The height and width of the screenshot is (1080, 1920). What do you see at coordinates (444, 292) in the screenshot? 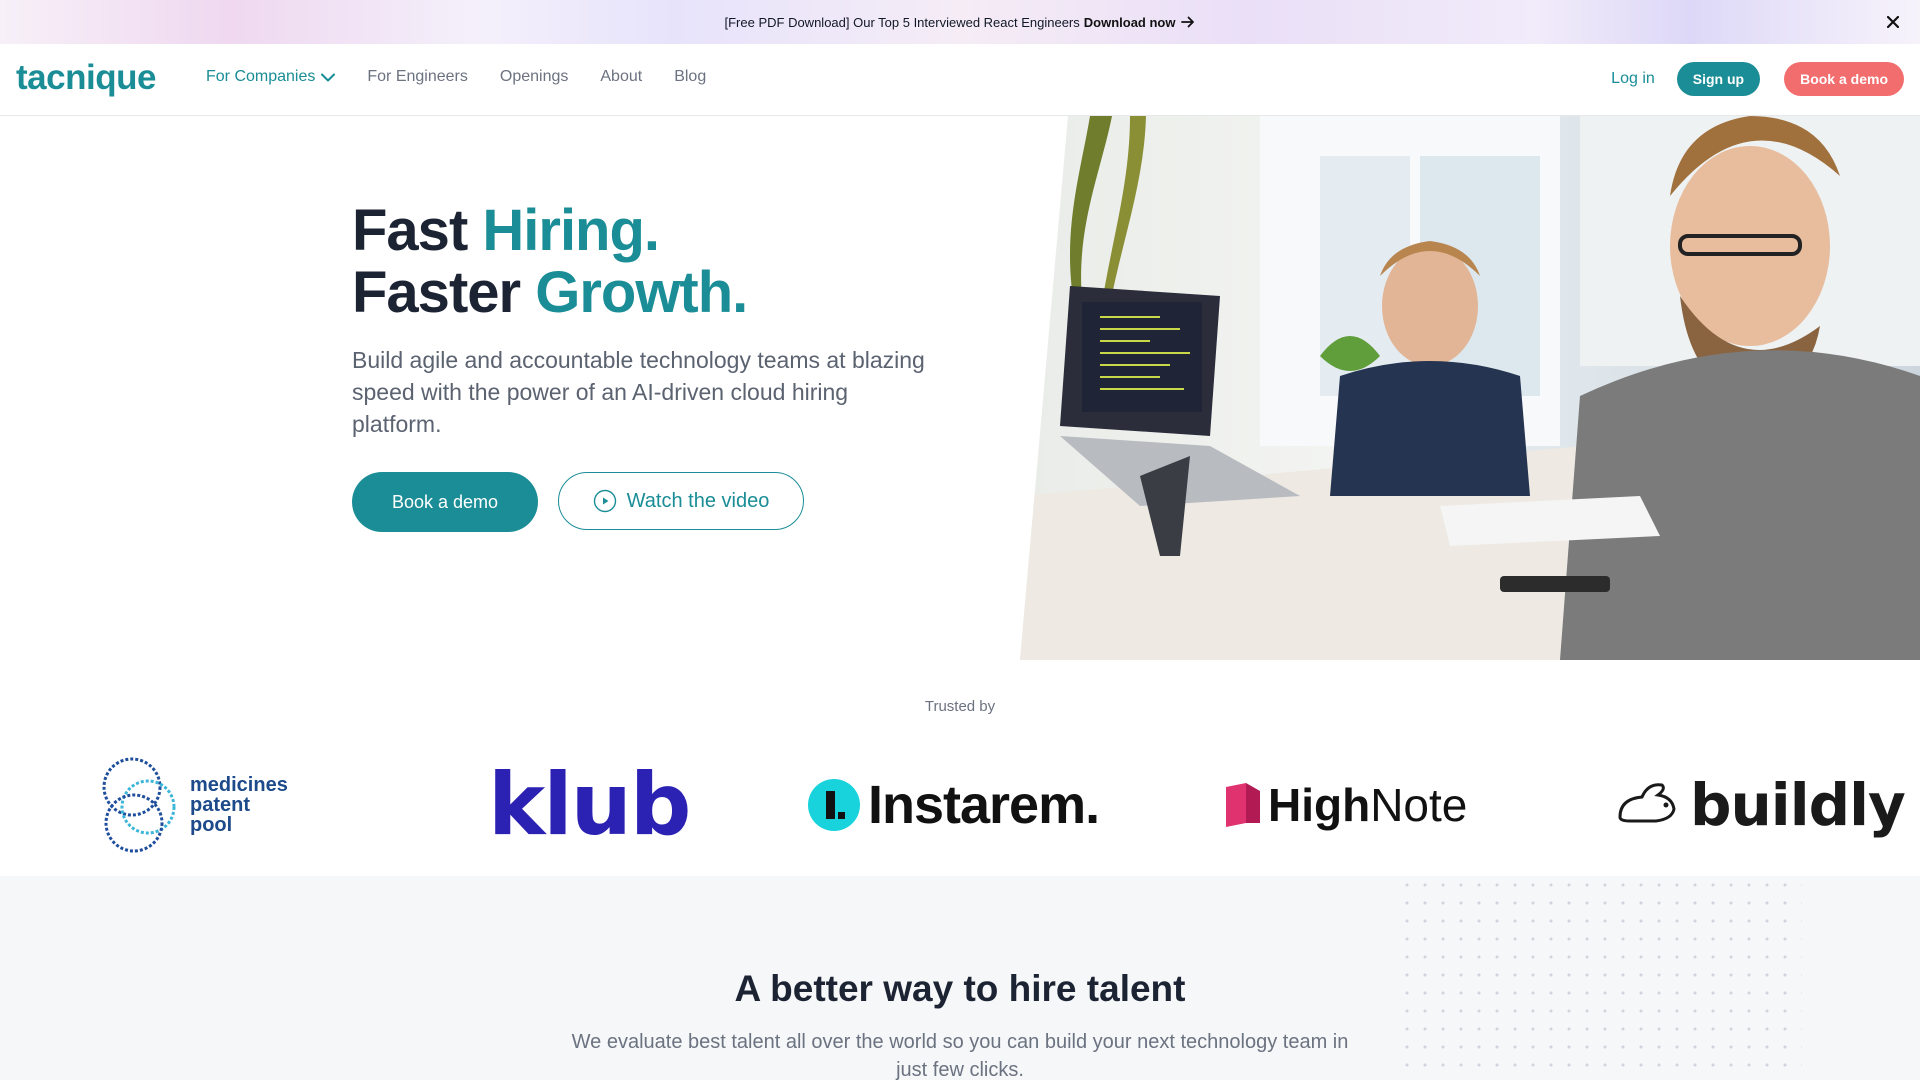
I see `hero-line2-plain: Faster` at bounding box center [444, 292].